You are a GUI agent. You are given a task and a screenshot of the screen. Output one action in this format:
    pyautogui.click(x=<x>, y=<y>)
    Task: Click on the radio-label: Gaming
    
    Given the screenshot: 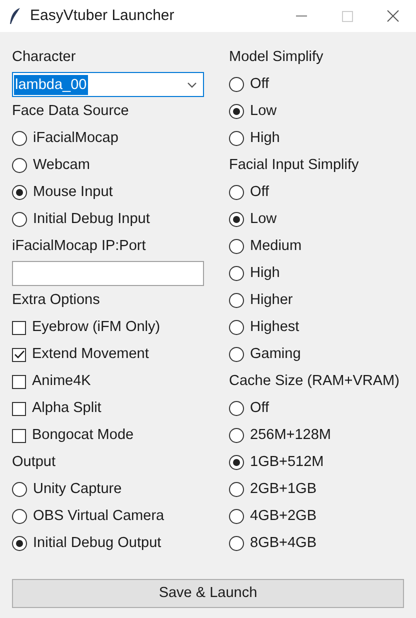 What is the action you would take?
    pyautogui.click(x=275, y=354)
    